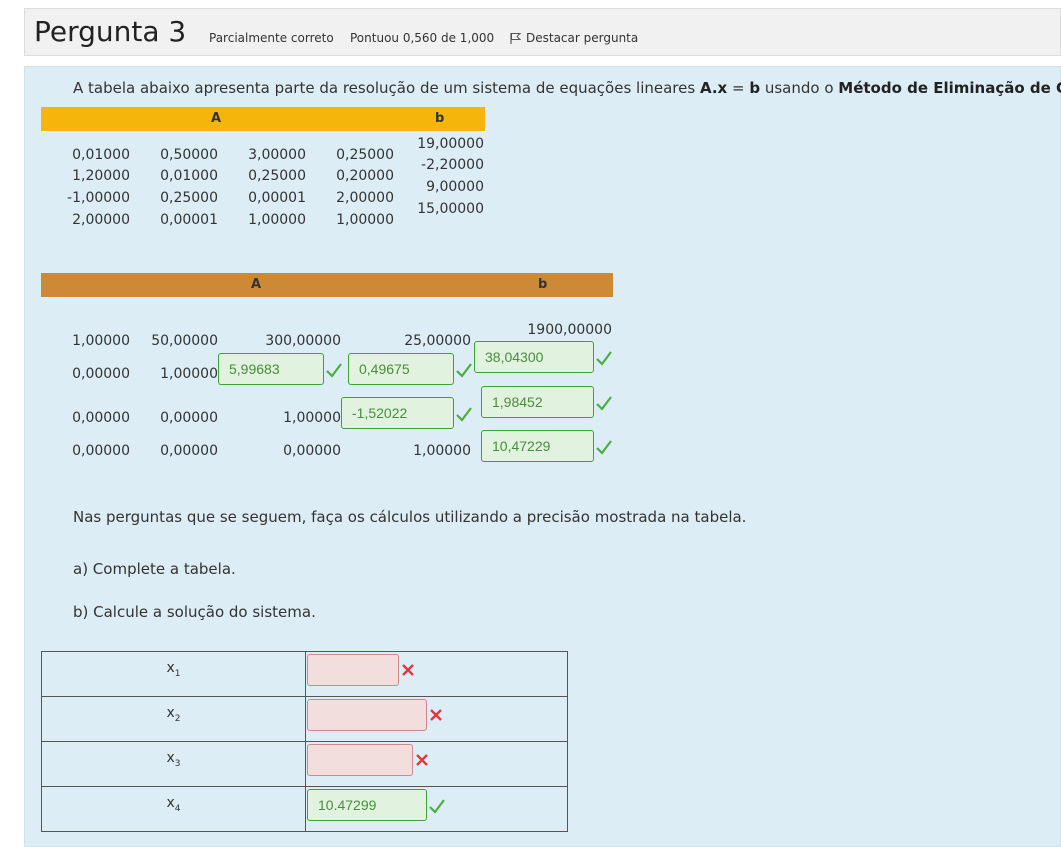  I want to click on table1-header-b: b, so click(440, 118).